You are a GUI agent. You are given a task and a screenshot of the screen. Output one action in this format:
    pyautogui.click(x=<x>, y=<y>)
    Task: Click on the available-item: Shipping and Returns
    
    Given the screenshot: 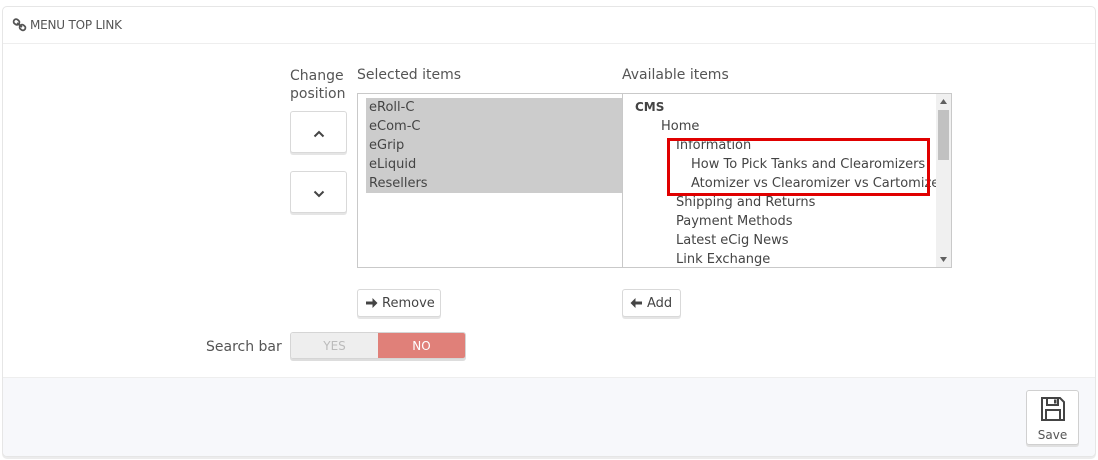 What is the action you would take?
    pyautogui.click(x=745, y=202)
    